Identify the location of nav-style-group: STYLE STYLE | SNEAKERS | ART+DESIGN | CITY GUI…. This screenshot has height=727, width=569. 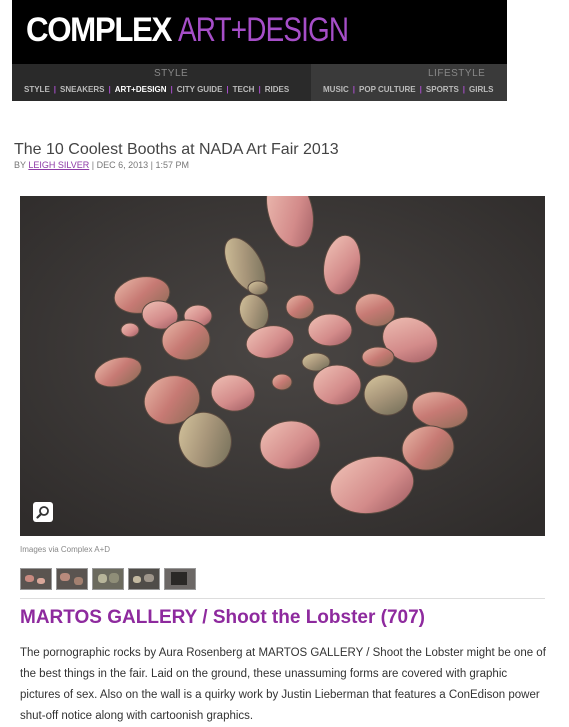
(161, 82).